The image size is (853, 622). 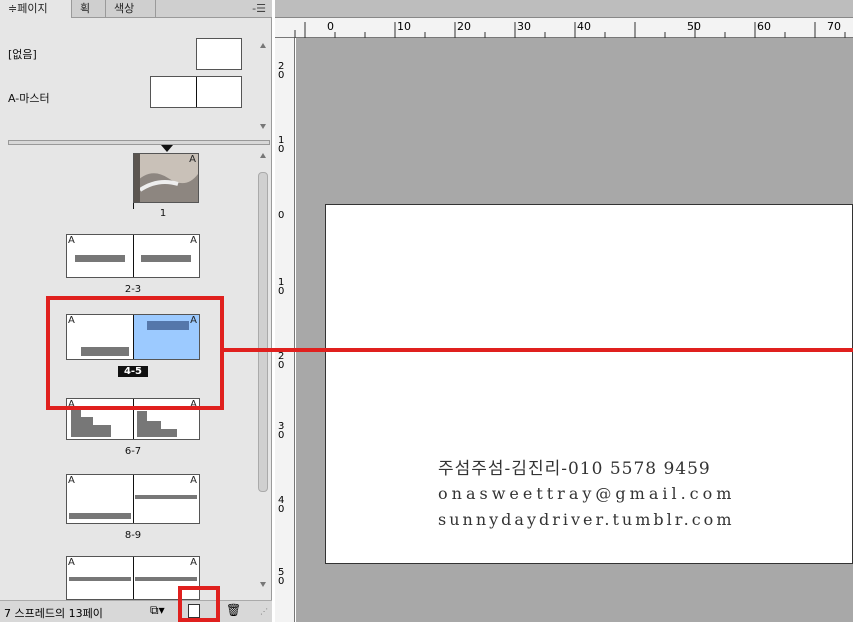 I want to click on spreads-scrollbar, so click(x=263, y=370).